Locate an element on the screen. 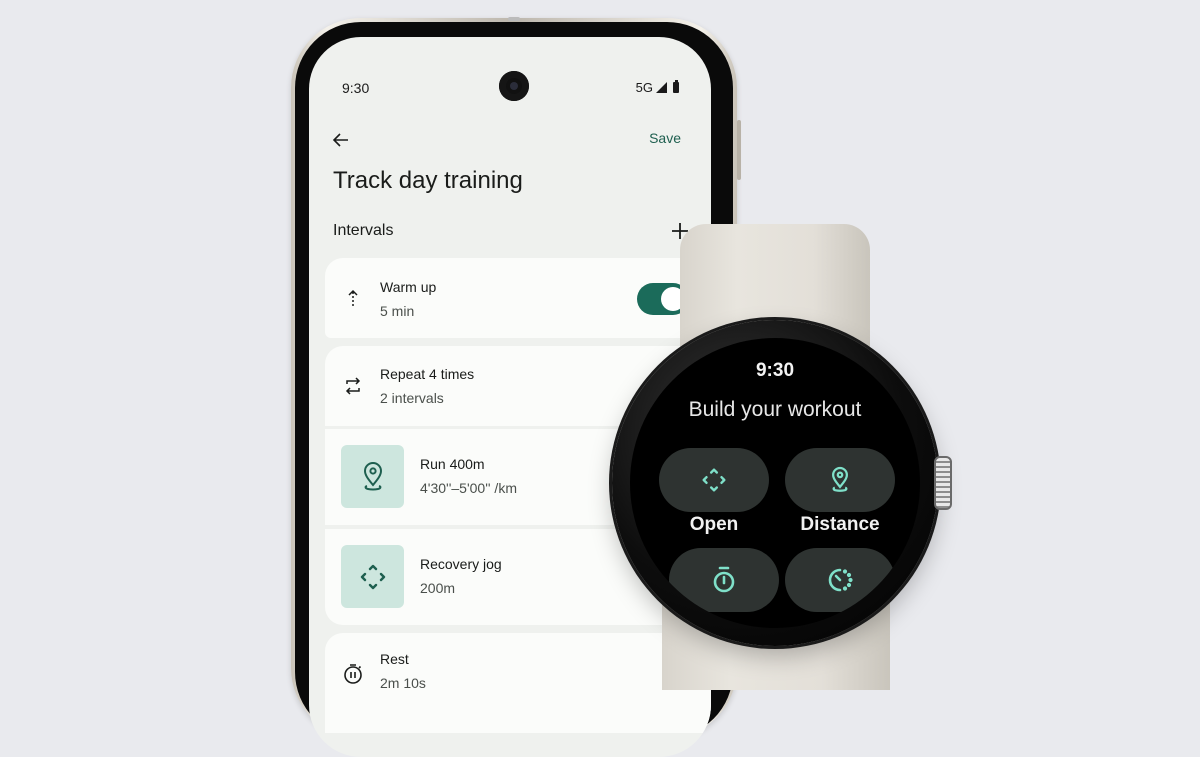  timer-pause-icon is located at coordinates (353, 674).